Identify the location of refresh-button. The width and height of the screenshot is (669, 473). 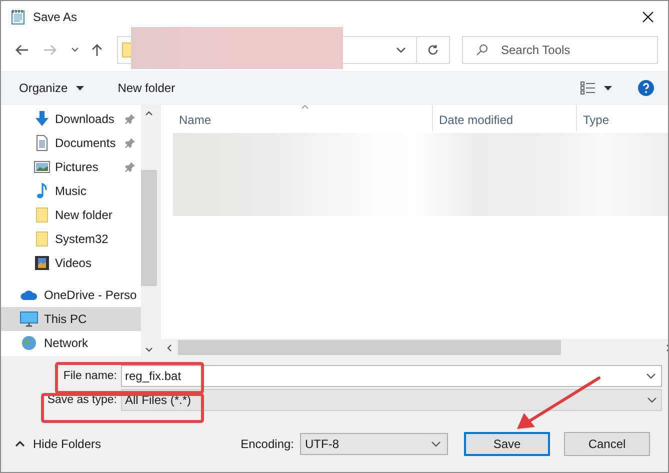
(433, 50).